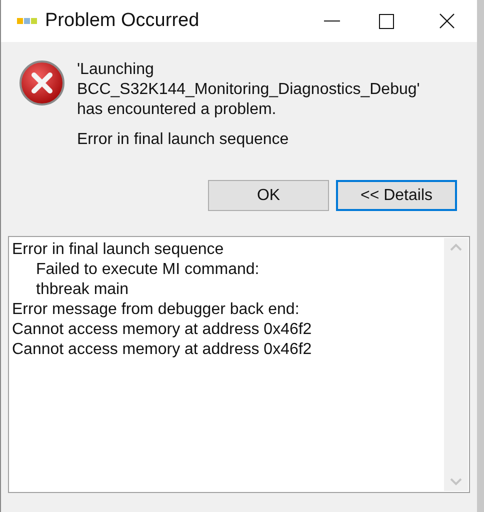 The height and width of the screenshot is (512, 484). Describe the element at coordinates (332, 21) in the screenshot. I see `minimize-icon` at that location.